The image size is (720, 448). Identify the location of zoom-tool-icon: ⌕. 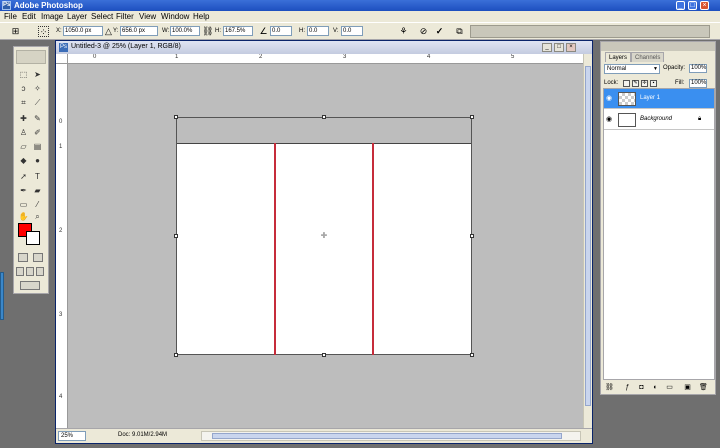
(37, 216).